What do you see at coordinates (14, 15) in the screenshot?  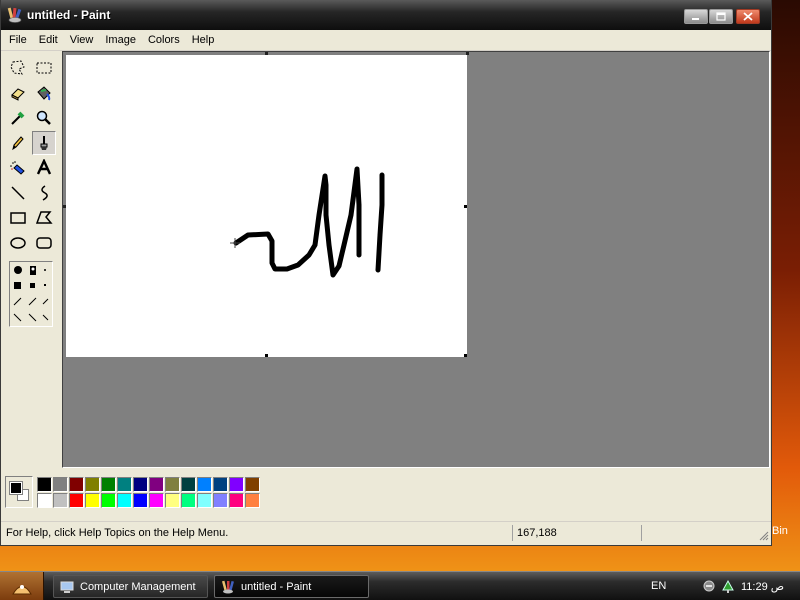 I see `paint-app-icon` at bounding box center [14, 15].